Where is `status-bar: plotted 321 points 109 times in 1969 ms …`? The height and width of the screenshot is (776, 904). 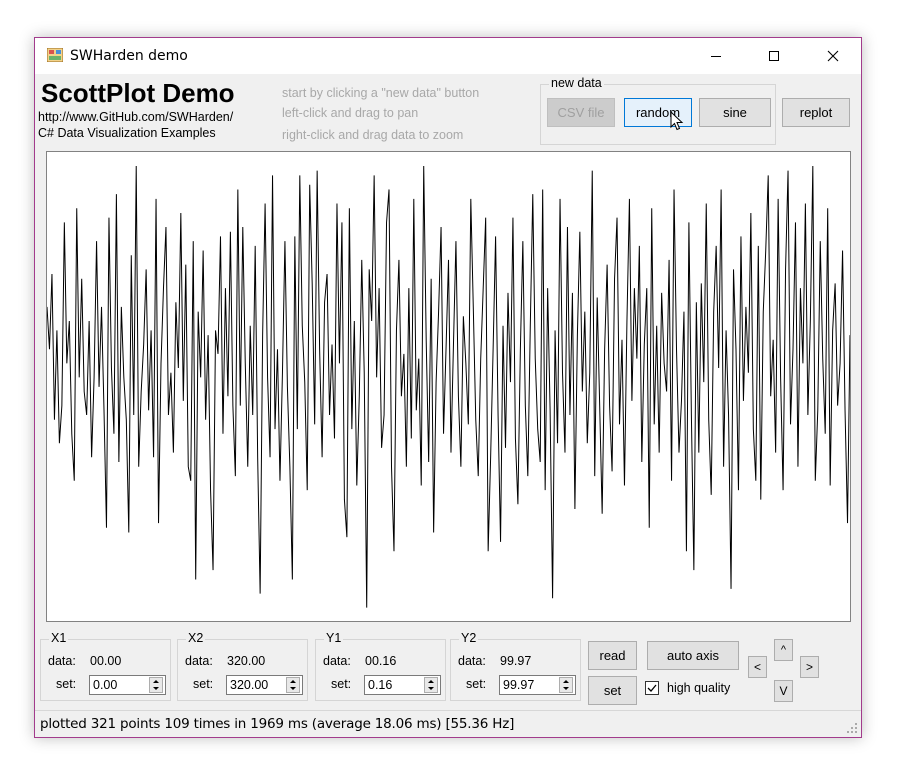 status-bar: plotted 321 points 109 times in 1969 ms … is located at coordinates (448, 723).